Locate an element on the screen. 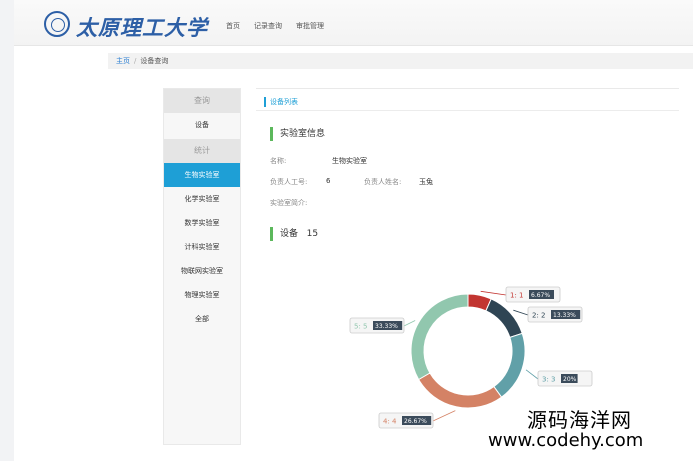  slice-label-text-5: 5 is located at coordinates (361, 327).